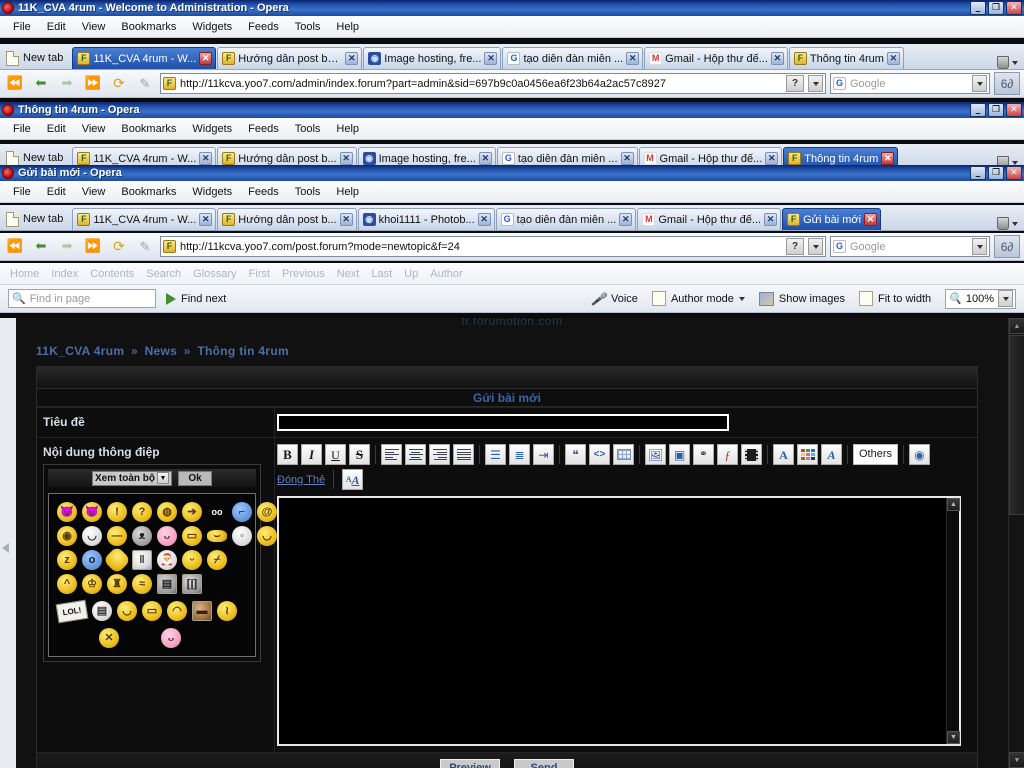 Image resolution: width=1024 pixels, height=768 pixels. Describe the element at coordinates (807, 454) in the screenshot. I see `font-color-button` at that location.